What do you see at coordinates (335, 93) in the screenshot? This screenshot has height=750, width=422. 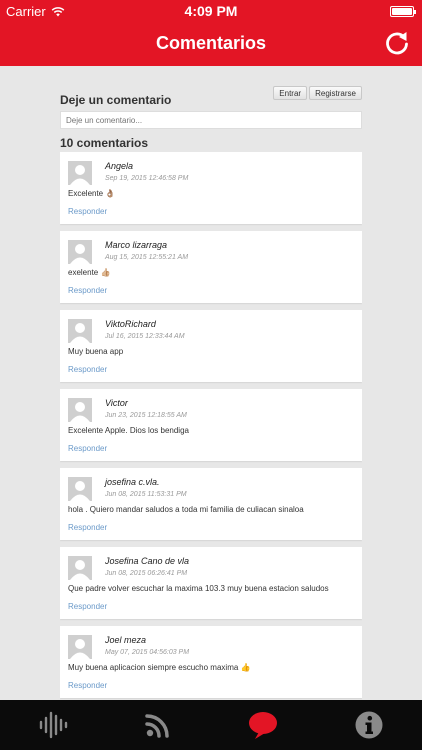 I see `register-button: Registrarse` at bounding box center [335, 93].